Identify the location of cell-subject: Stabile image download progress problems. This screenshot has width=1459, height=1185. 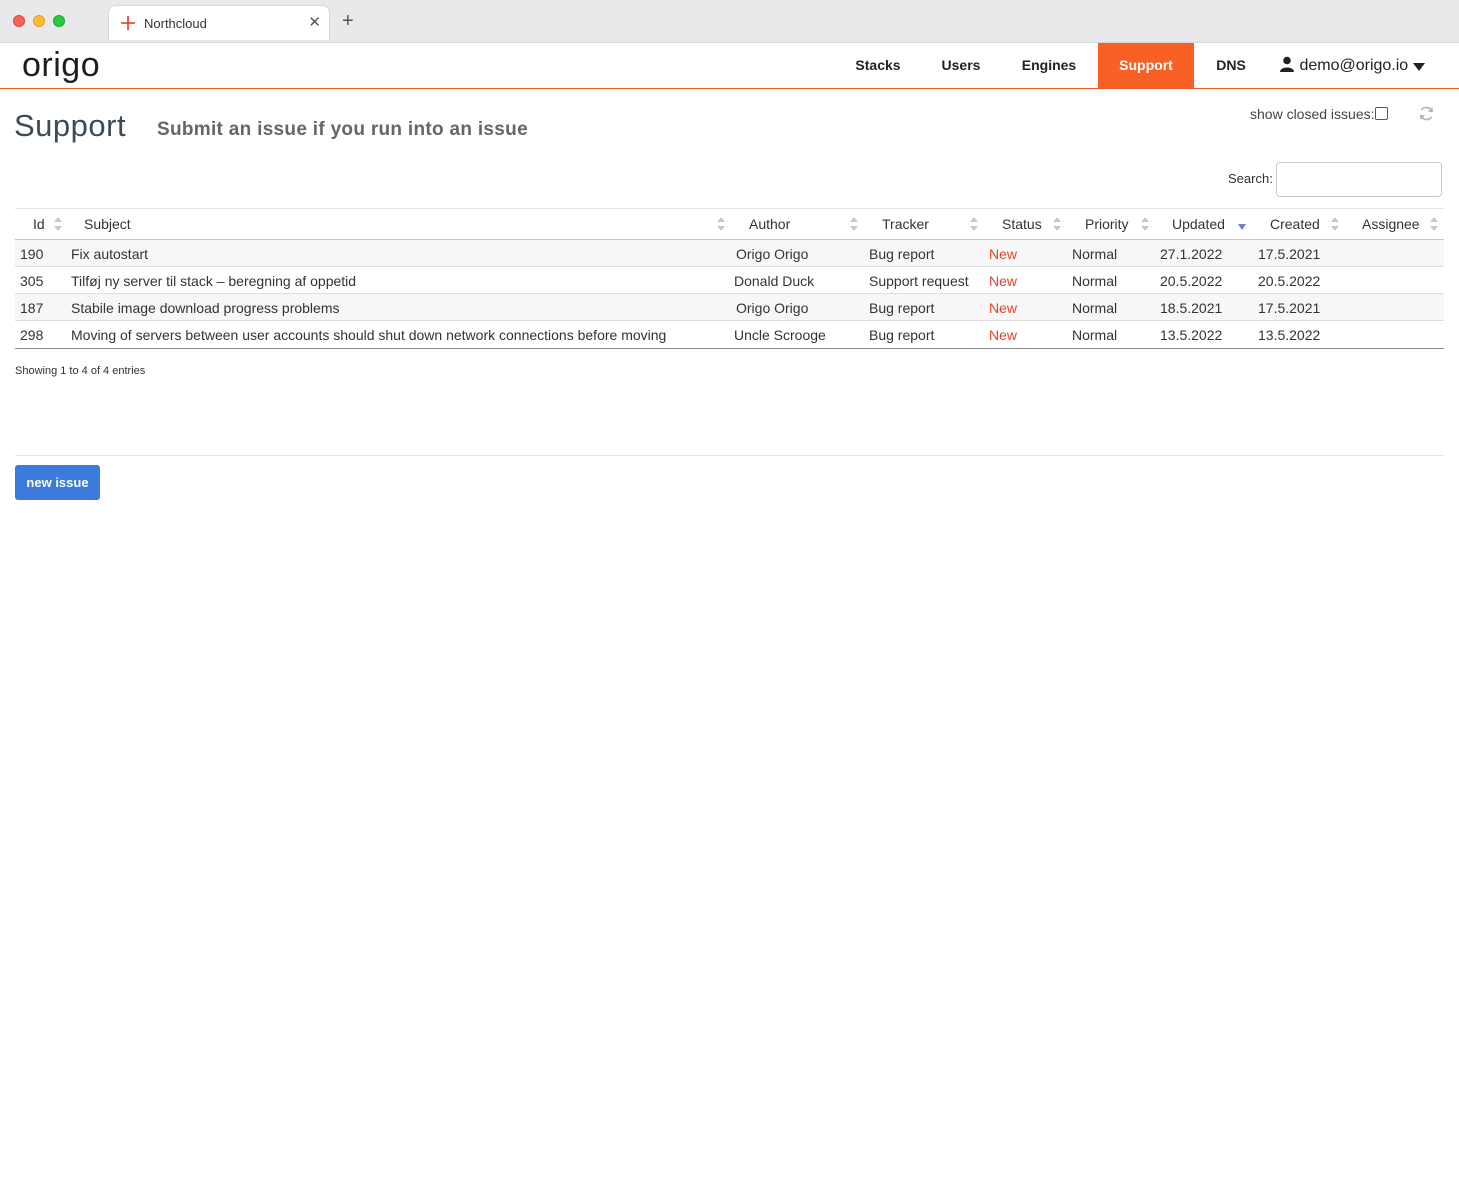
(205, 308).